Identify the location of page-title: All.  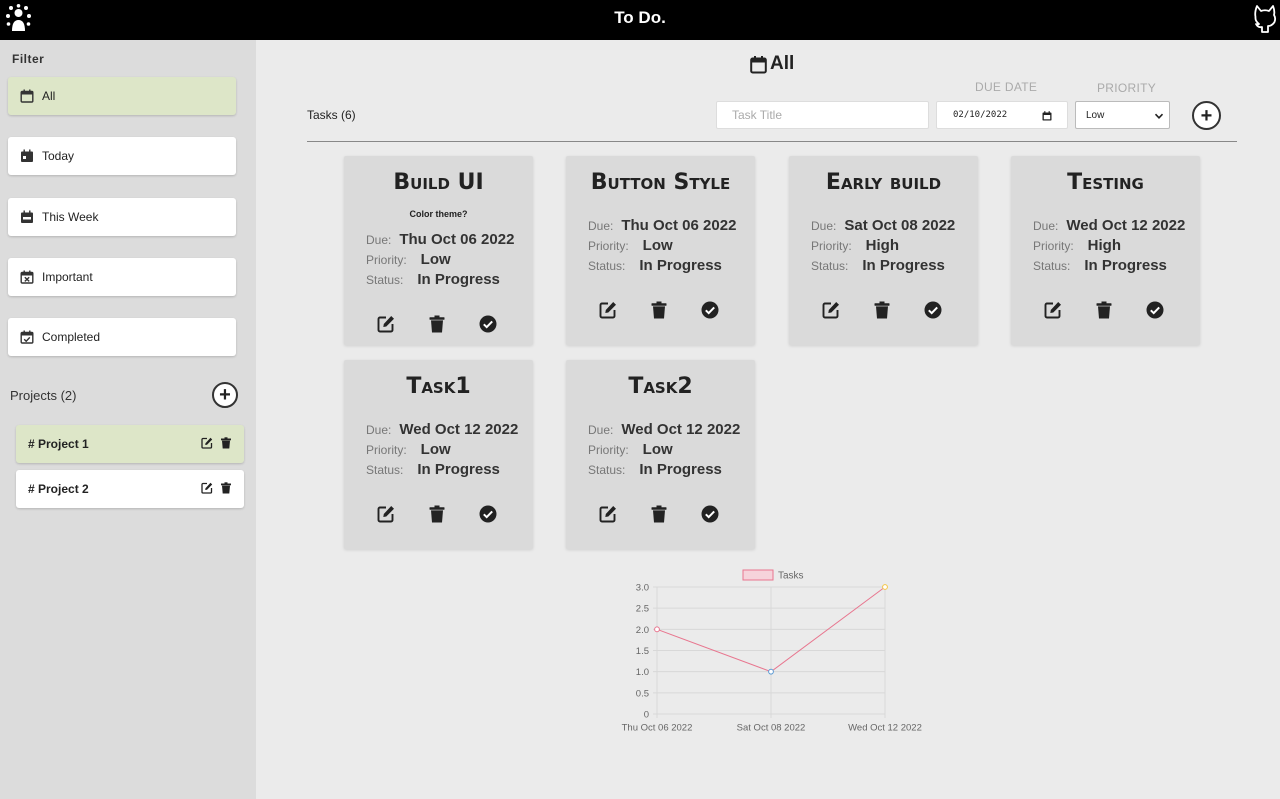
(772, 64).